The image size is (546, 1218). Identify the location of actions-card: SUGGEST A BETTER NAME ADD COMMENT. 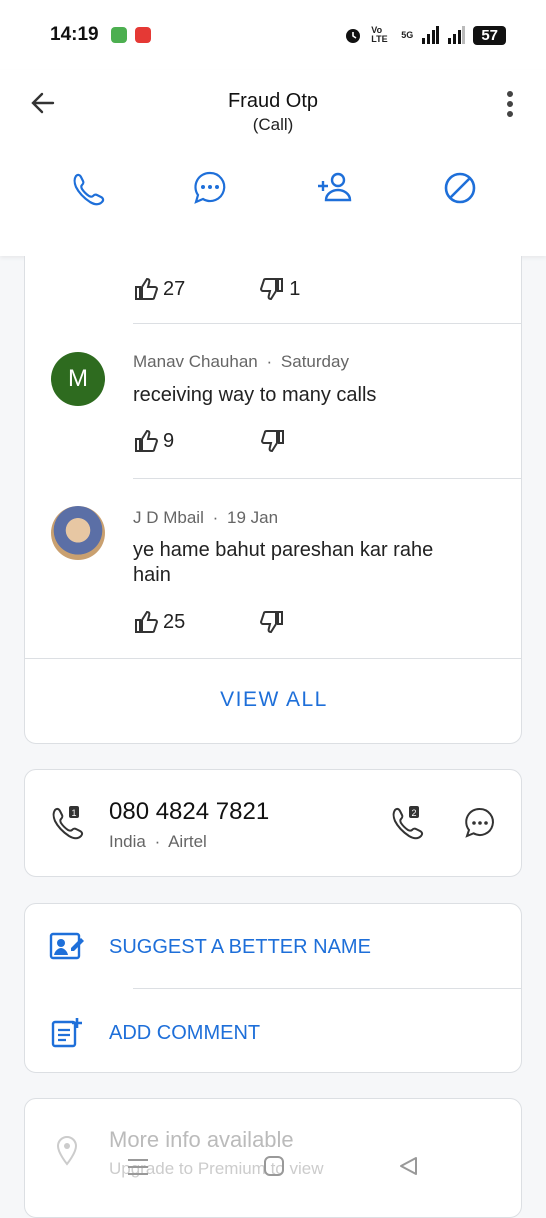
(273, 988).